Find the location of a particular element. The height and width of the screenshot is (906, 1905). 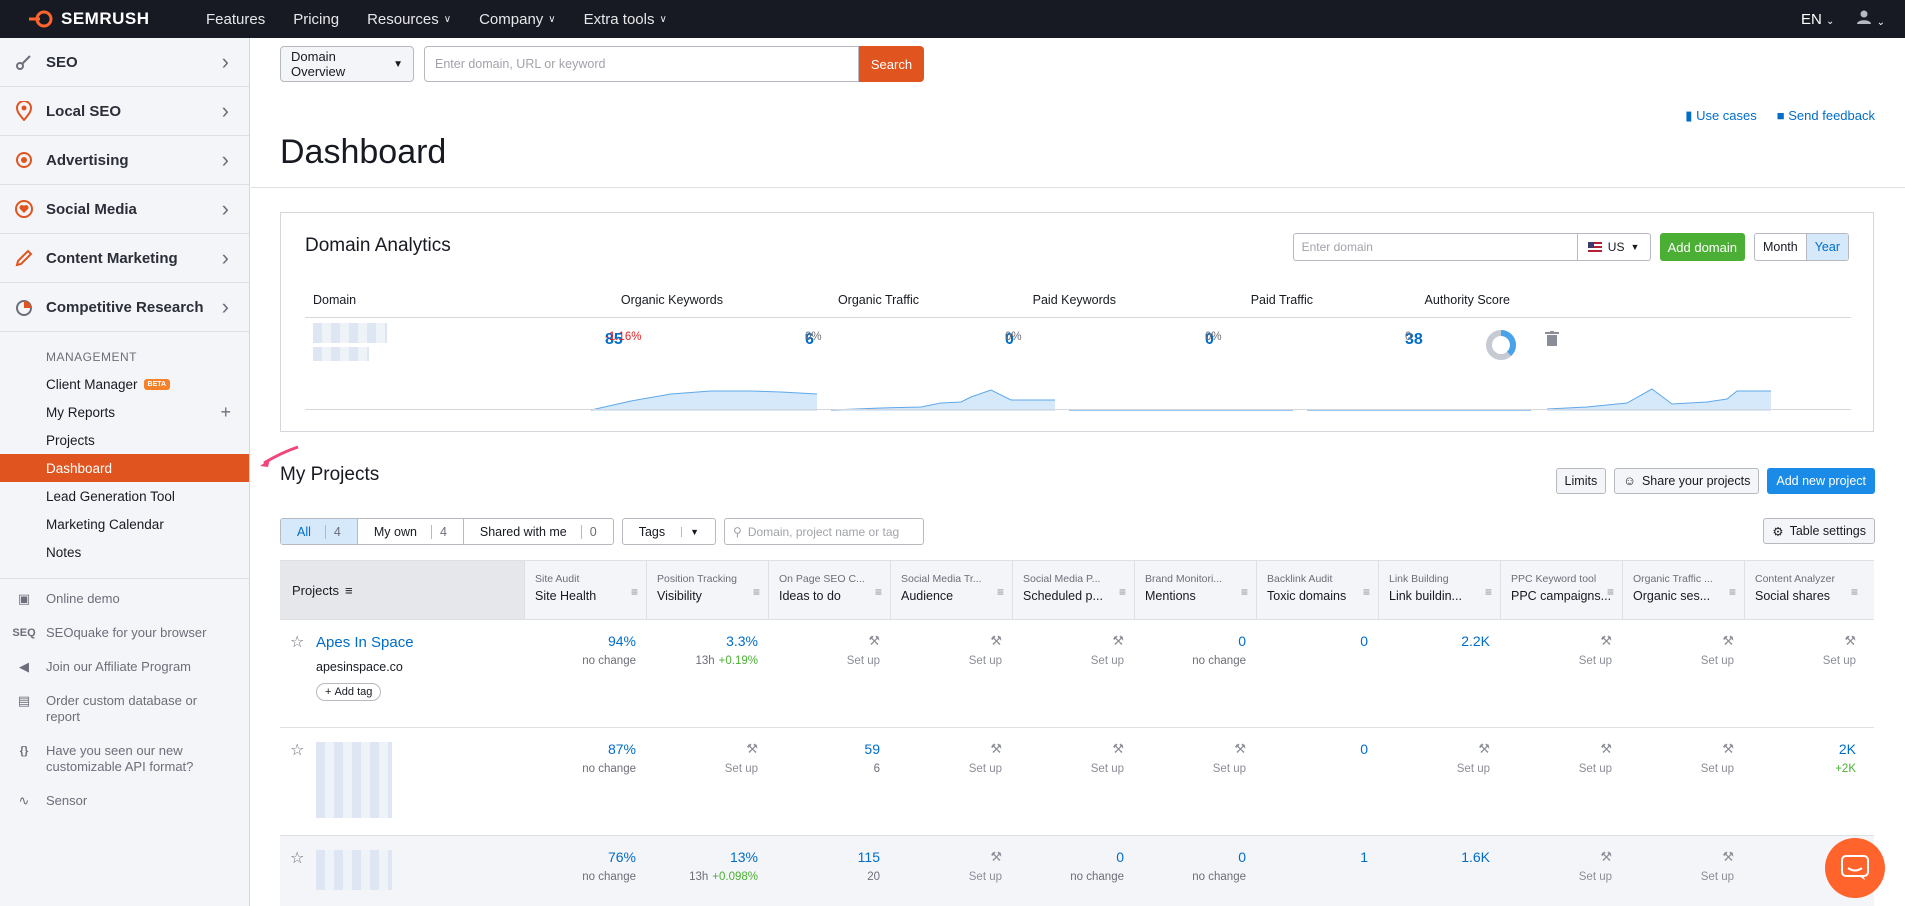

sidebar-item-lead-generation-tool: Lead Generation Tool is located at coordinates (124, 496).